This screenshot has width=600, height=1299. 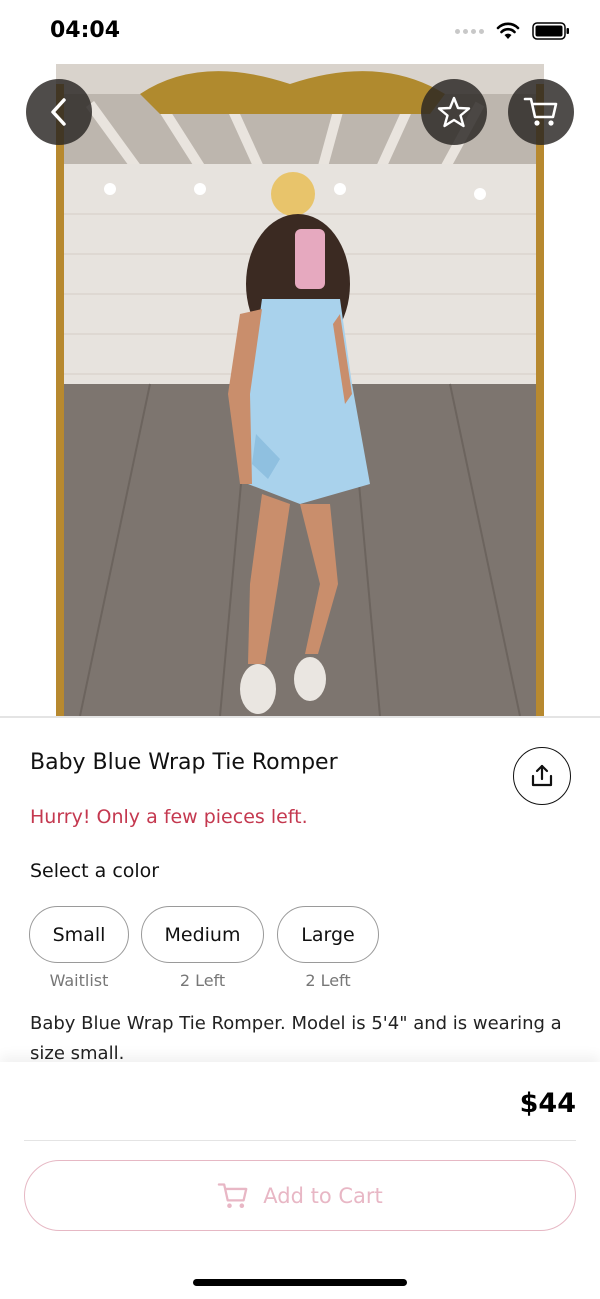 What do you see at coordinates (300, 32) in the screenshot?
I see `status-bar: 04:04` at bounding box center [300, 32].